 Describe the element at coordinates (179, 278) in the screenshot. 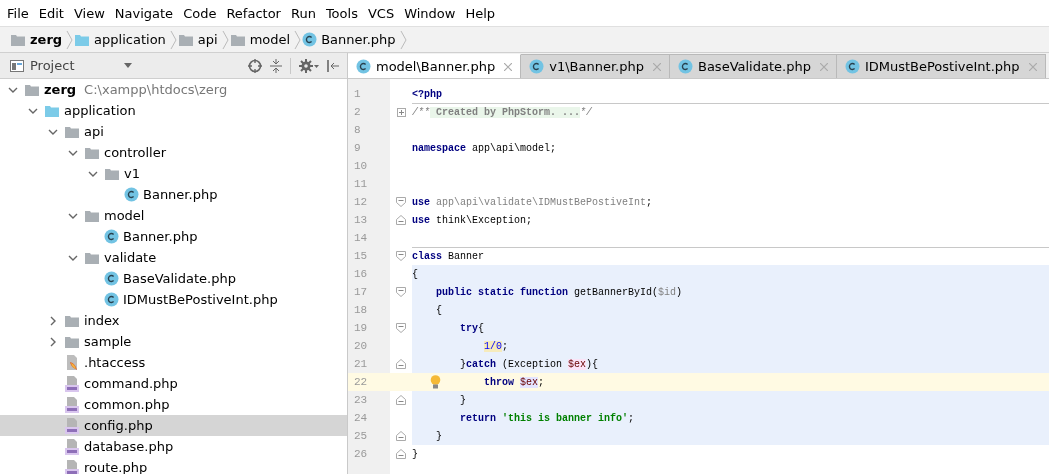

I see `tree-item: BaseValidate.php` at that location.